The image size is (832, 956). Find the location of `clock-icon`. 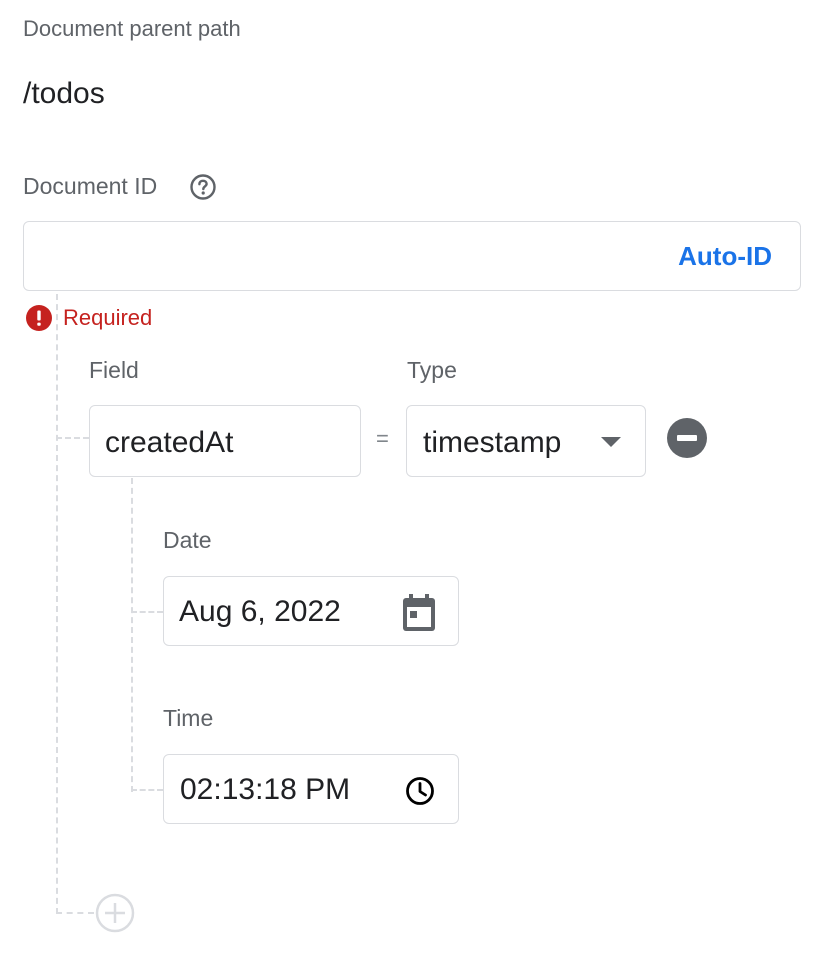

clock-icon is located at coordinates (420, 791).